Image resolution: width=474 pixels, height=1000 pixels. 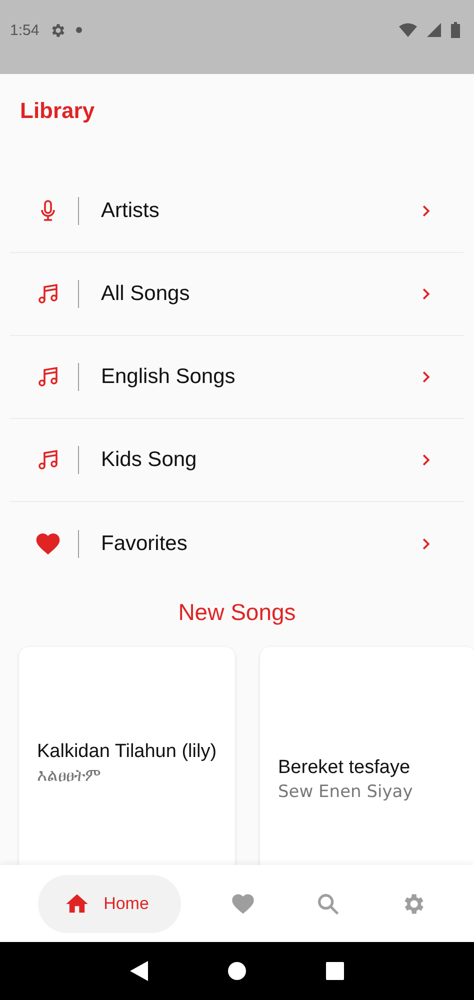 I want to click on page-title: Library, so click(x=58, y=111).